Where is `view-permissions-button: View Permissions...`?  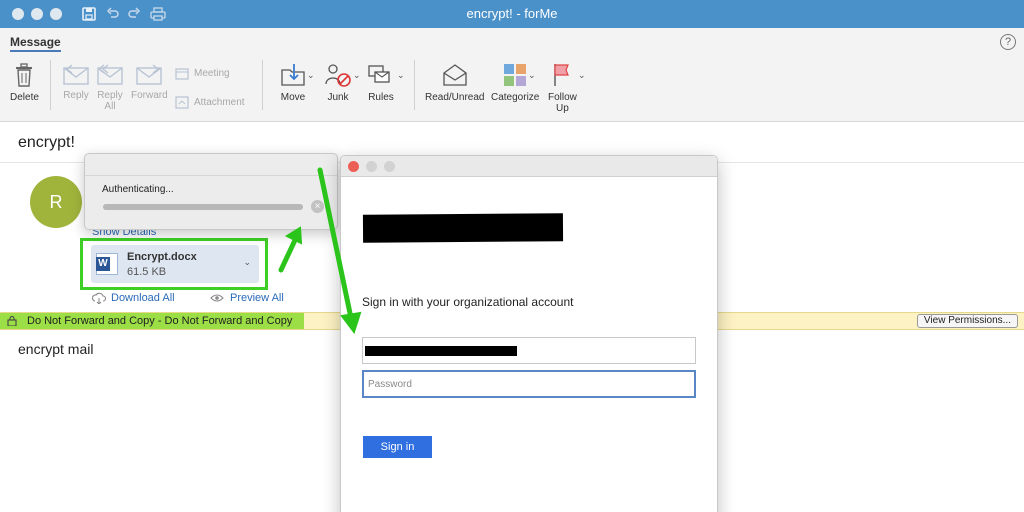 view-permissions-button: View Permissions... is located at coordinates (967, 321).